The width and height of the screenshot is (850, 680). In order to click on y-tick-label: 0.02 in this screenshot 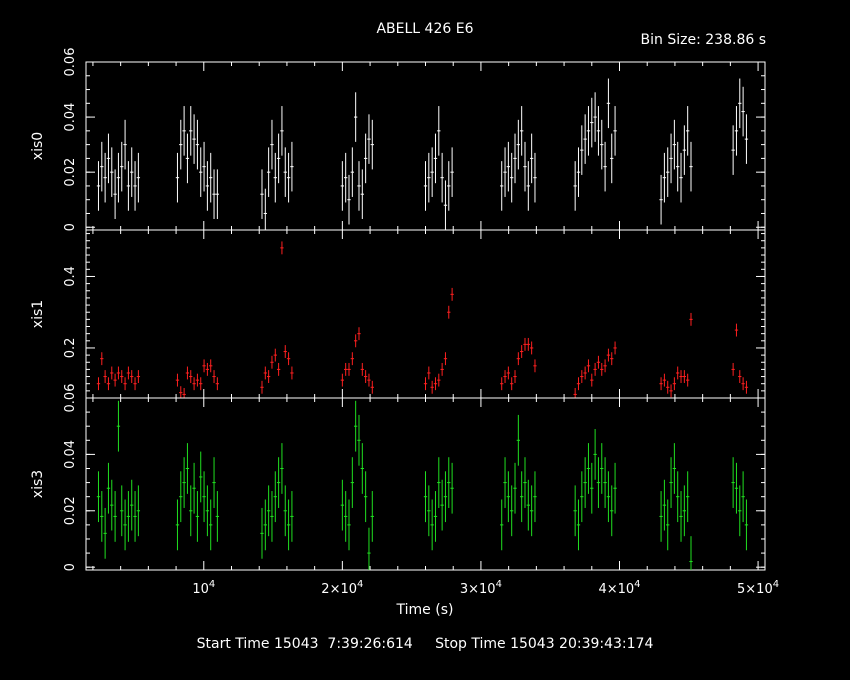, I will do `click(70, 172)`.